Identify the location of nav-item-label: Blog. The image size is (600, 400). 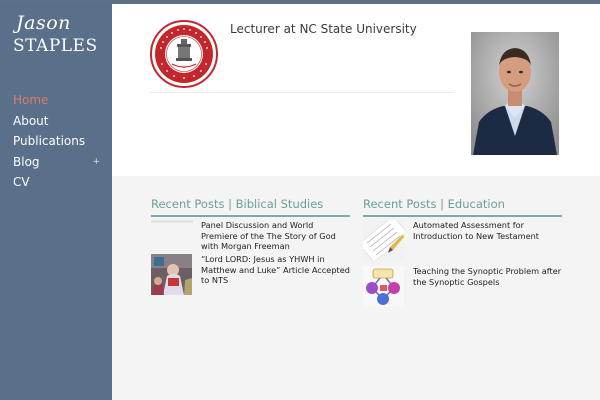
(26, 161).